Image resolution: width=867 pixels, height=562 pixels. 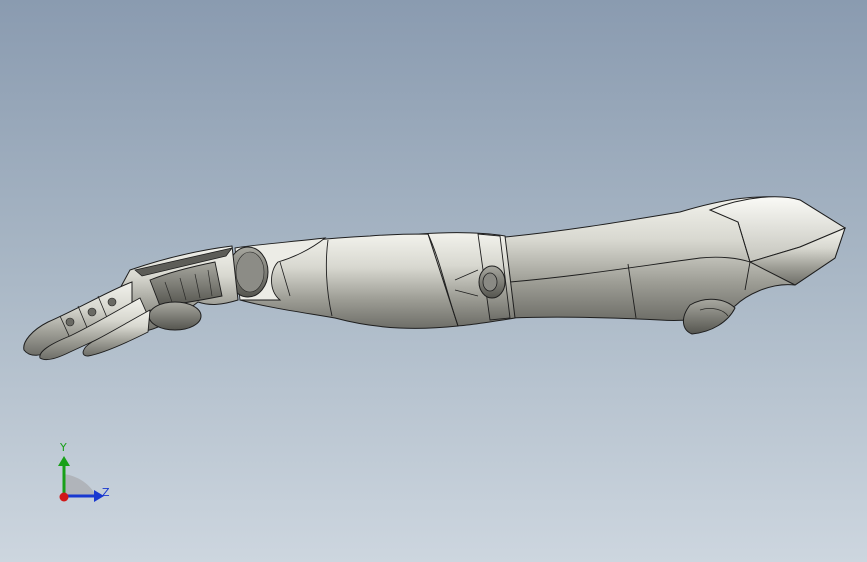 What do you see at coordinates (80, 485) in the screenshot?
I see `triad-plane-wedge` at bounding box center [80, 485].